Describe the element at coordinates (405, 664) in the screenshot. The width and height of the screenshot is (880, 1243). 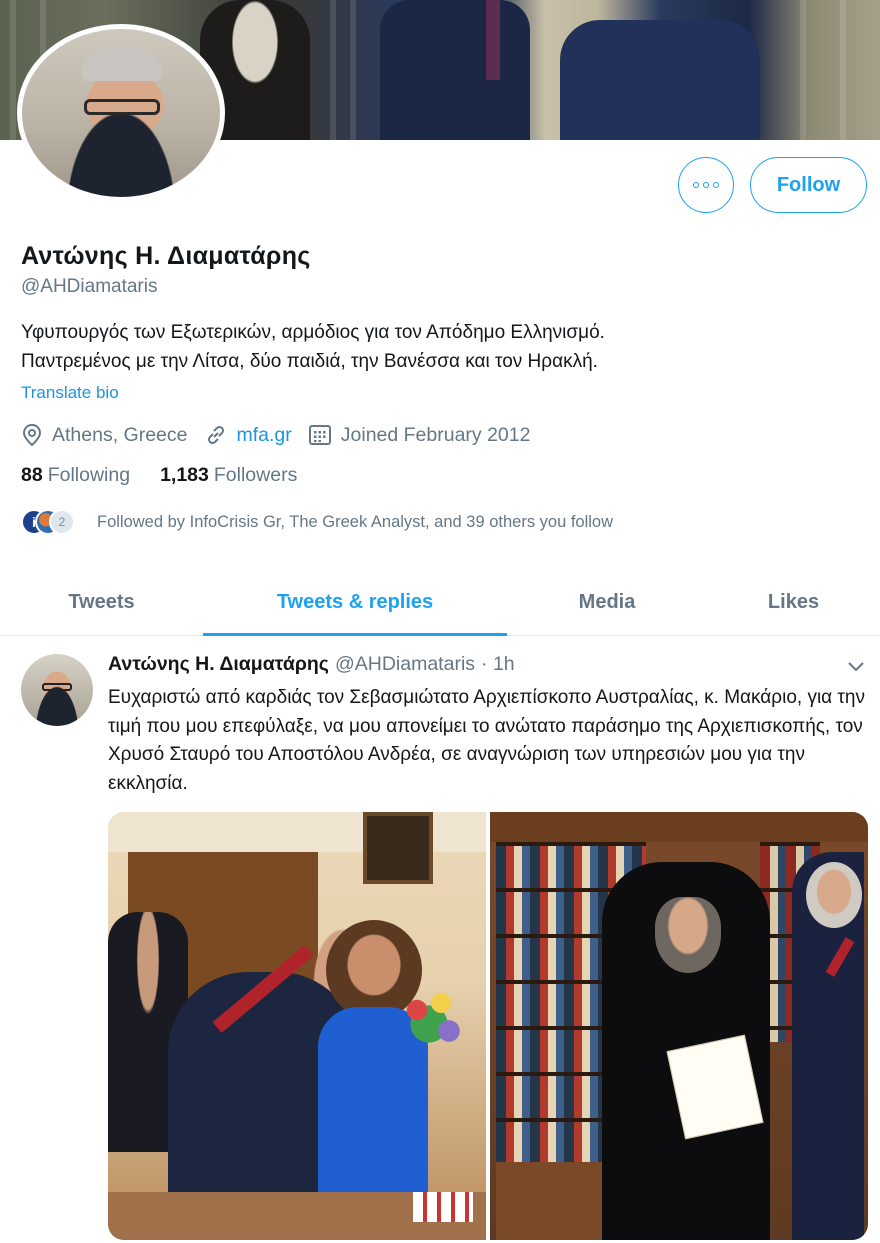
I see `tweet-author-handle: @AHDiamataris` at that location.